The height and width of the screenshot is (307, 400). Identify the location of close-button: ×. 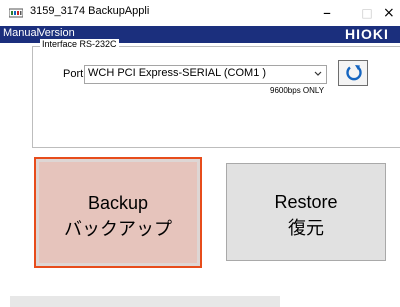
(391, 13).